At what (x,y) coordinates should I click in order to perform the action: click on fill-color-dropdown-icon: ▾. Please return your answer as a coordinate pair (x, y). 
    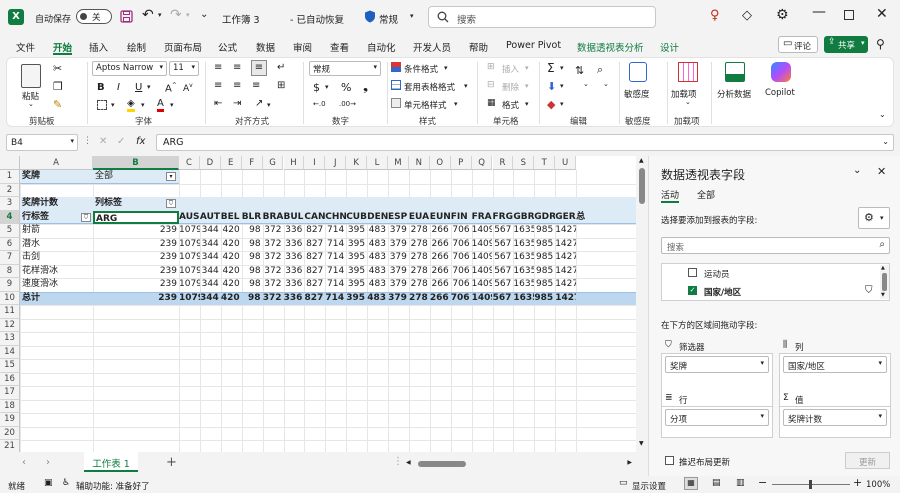
    Looking at the image, I should click on (143, 105).